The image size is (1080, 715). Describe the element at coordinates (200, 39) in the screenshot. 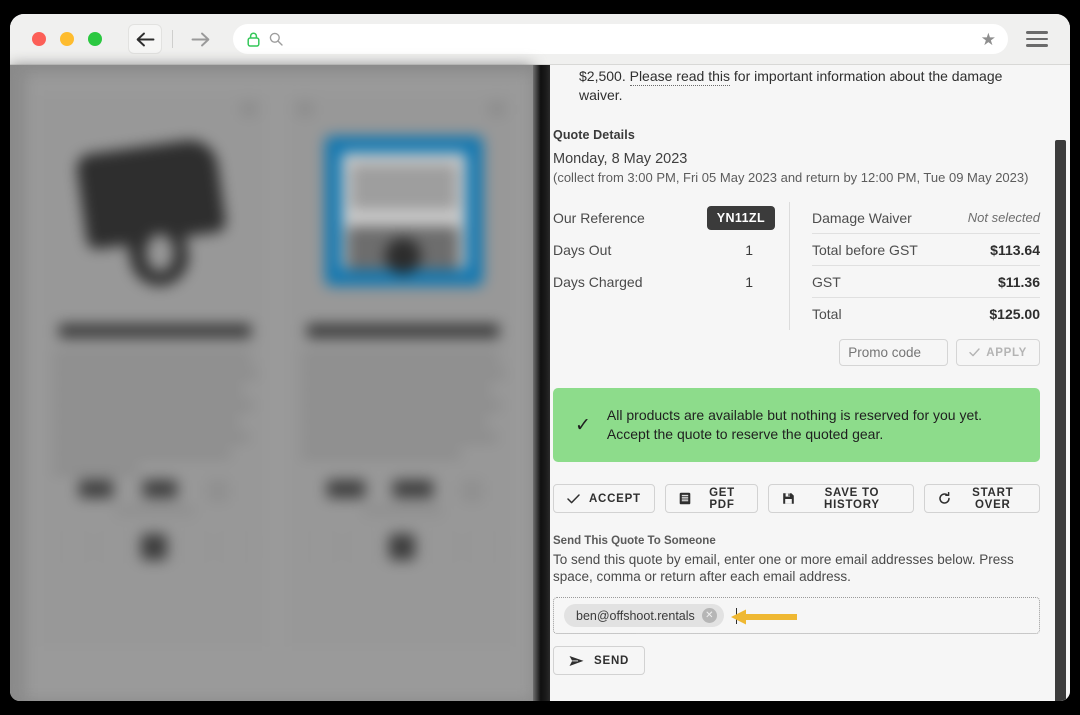

I see `forward-button` at that location.